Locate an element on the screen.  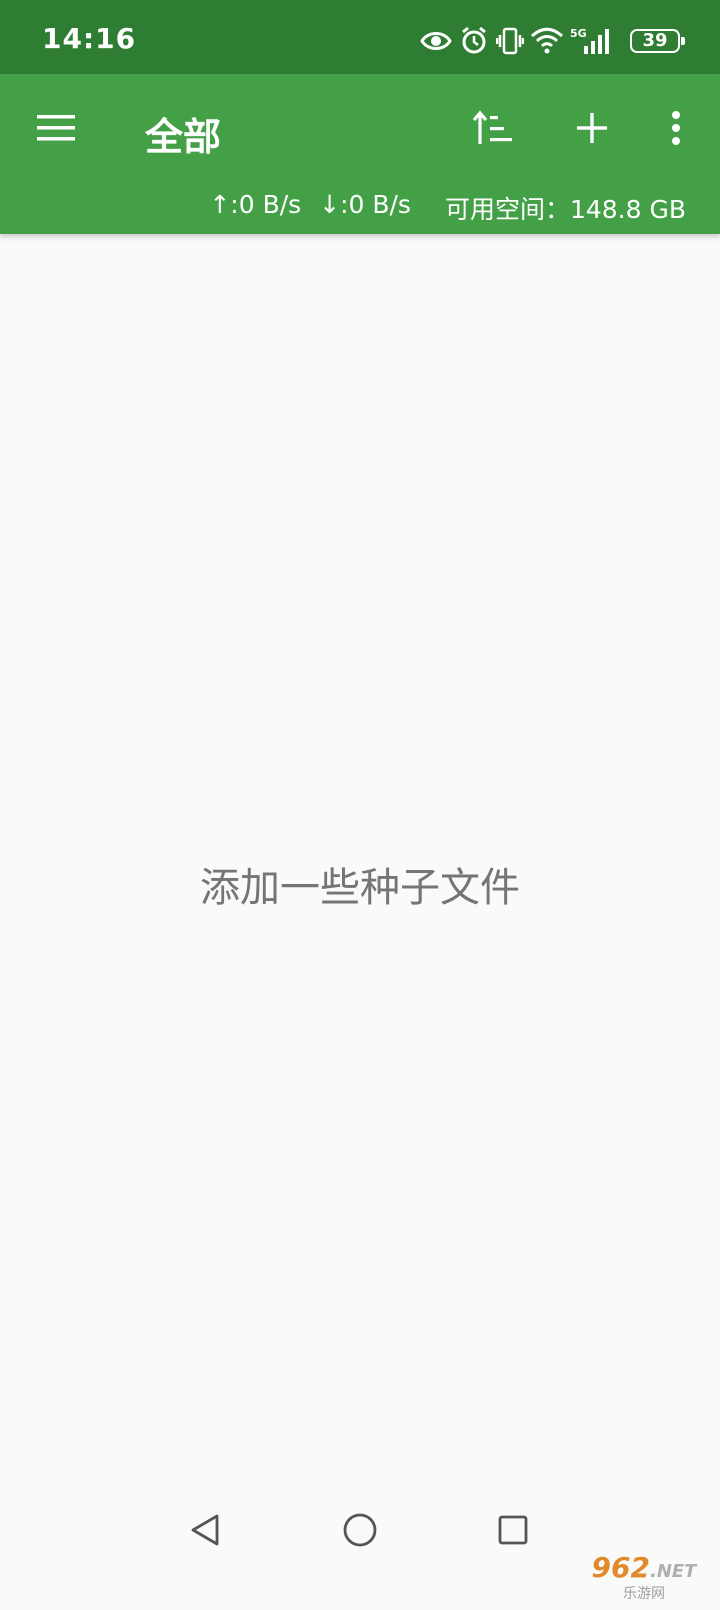
hamburger-menu-icon is located at coordinates (56, 128).